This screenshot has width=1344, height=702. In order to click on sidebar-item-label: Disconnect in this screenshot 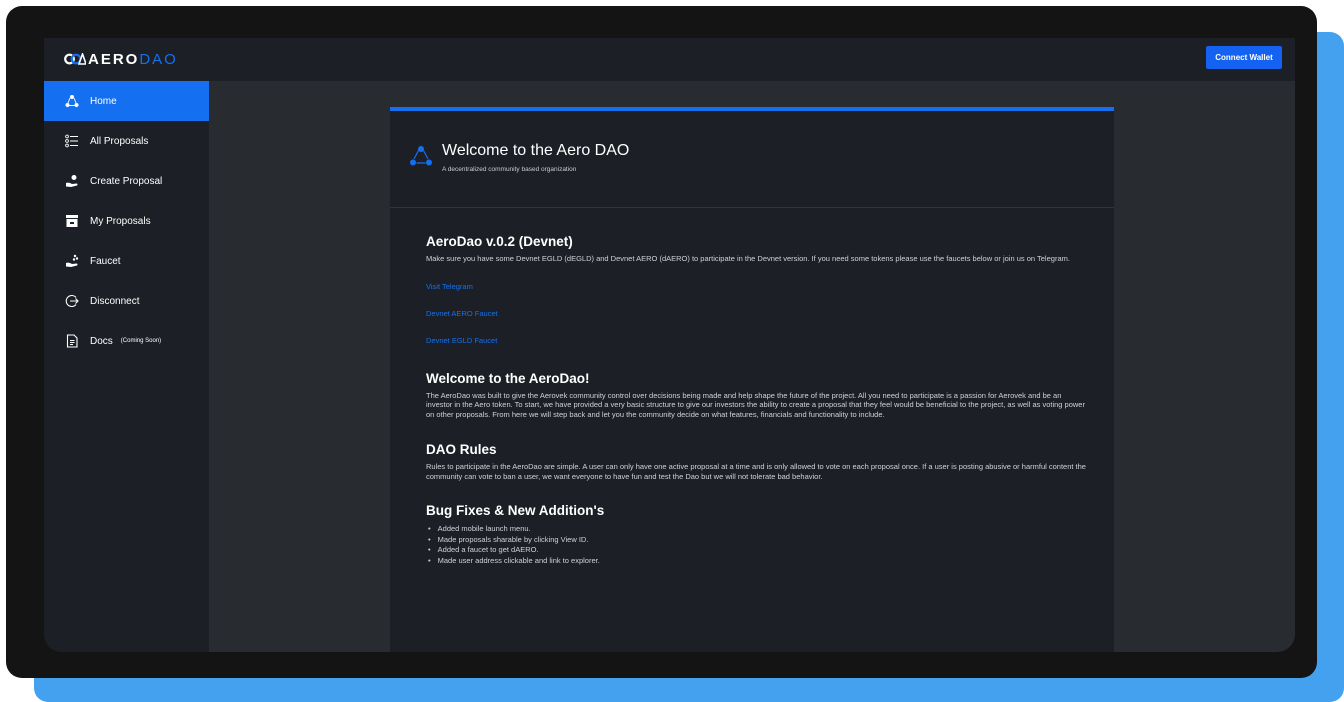, I will do `click(115, 301)`.